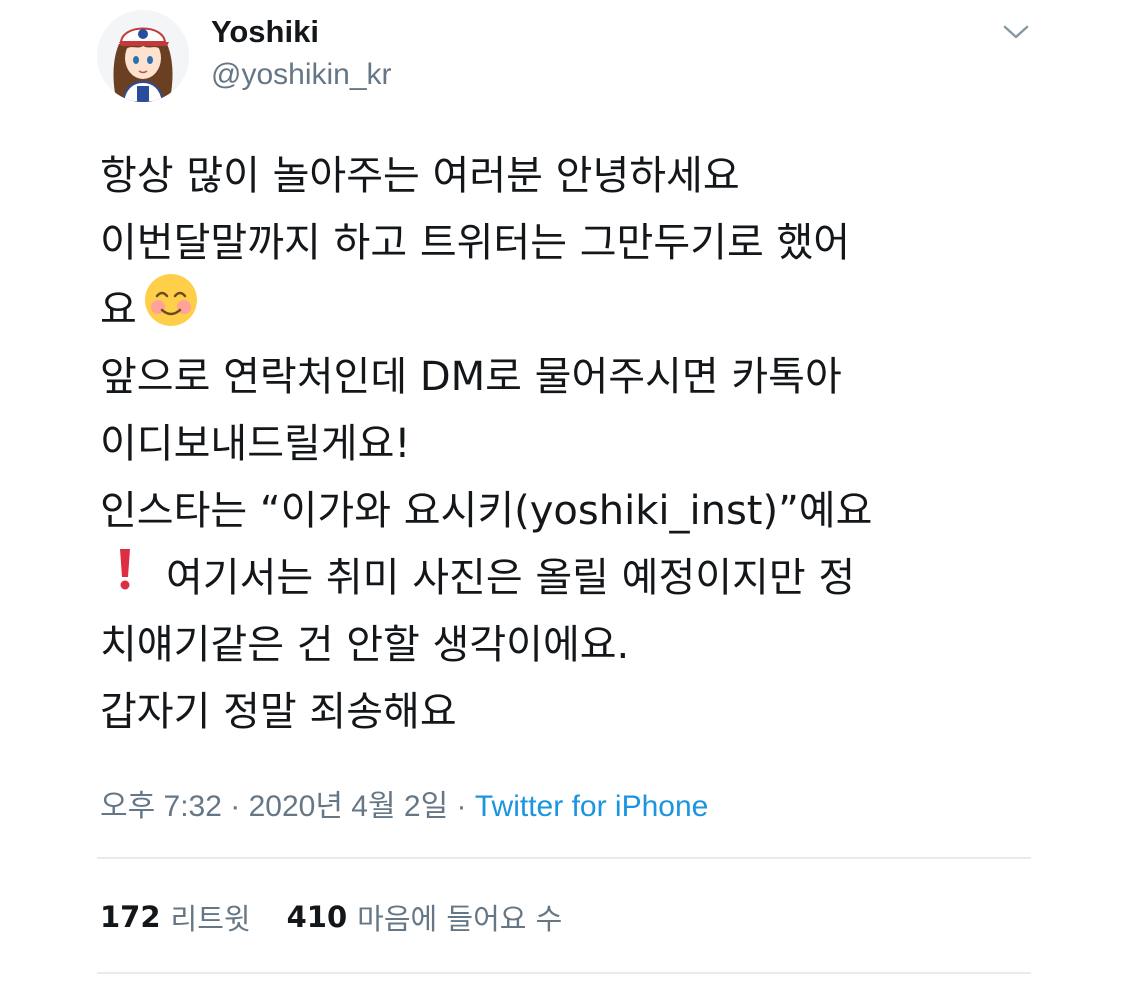 The height and width of the screenshot is (987, 1125). I want to click on tweet-line: 인스타는 “이가와 요시키(yoshiki_inst)”예요, so click(580, 511).